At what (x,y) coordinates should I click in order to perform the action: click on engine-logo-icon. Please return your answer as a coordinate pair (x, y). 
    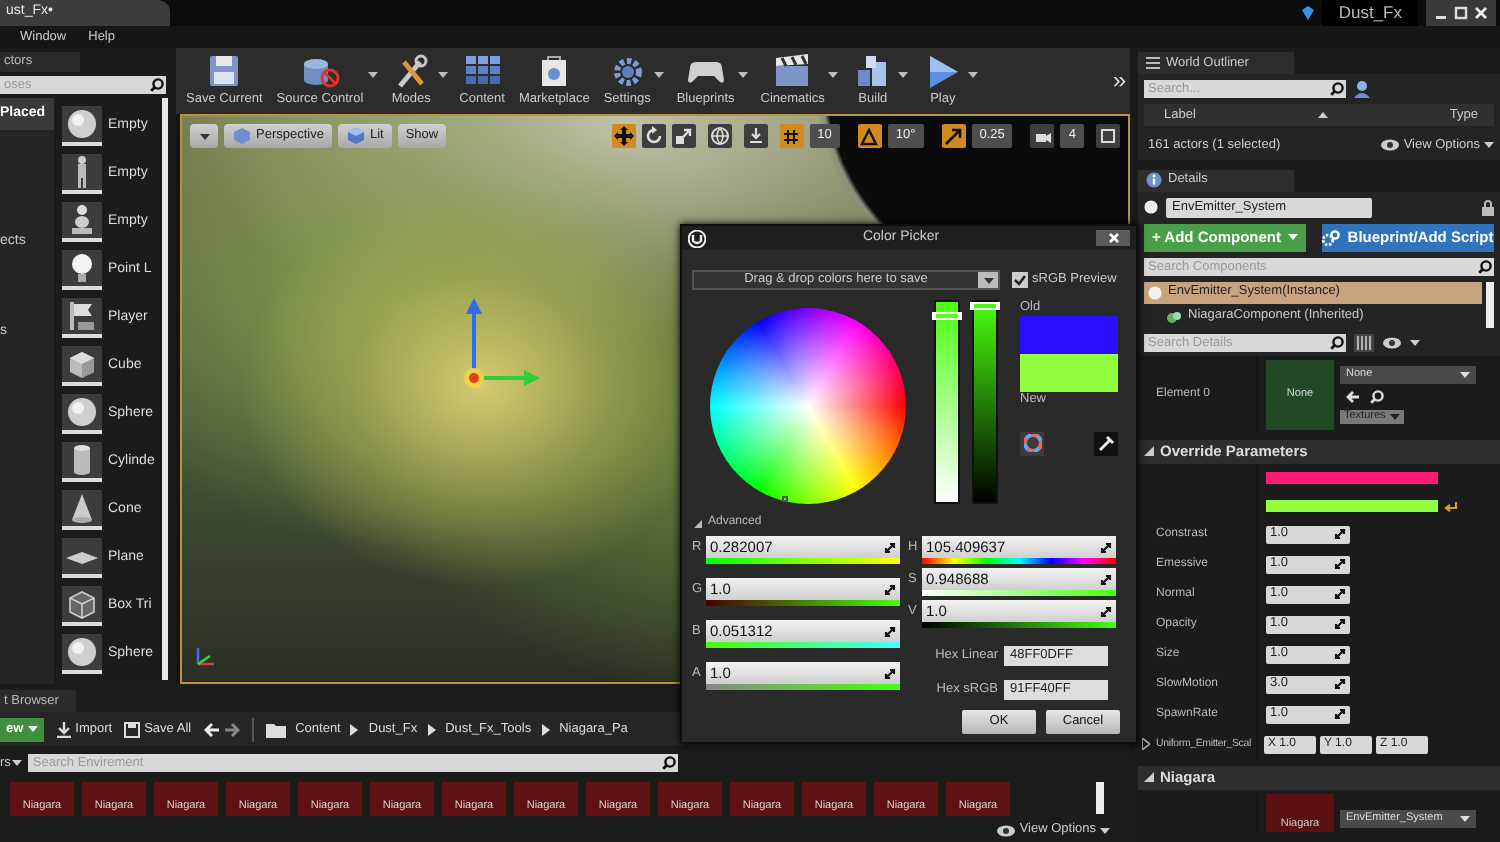
    Looking at the image, I should click on (697, 238).